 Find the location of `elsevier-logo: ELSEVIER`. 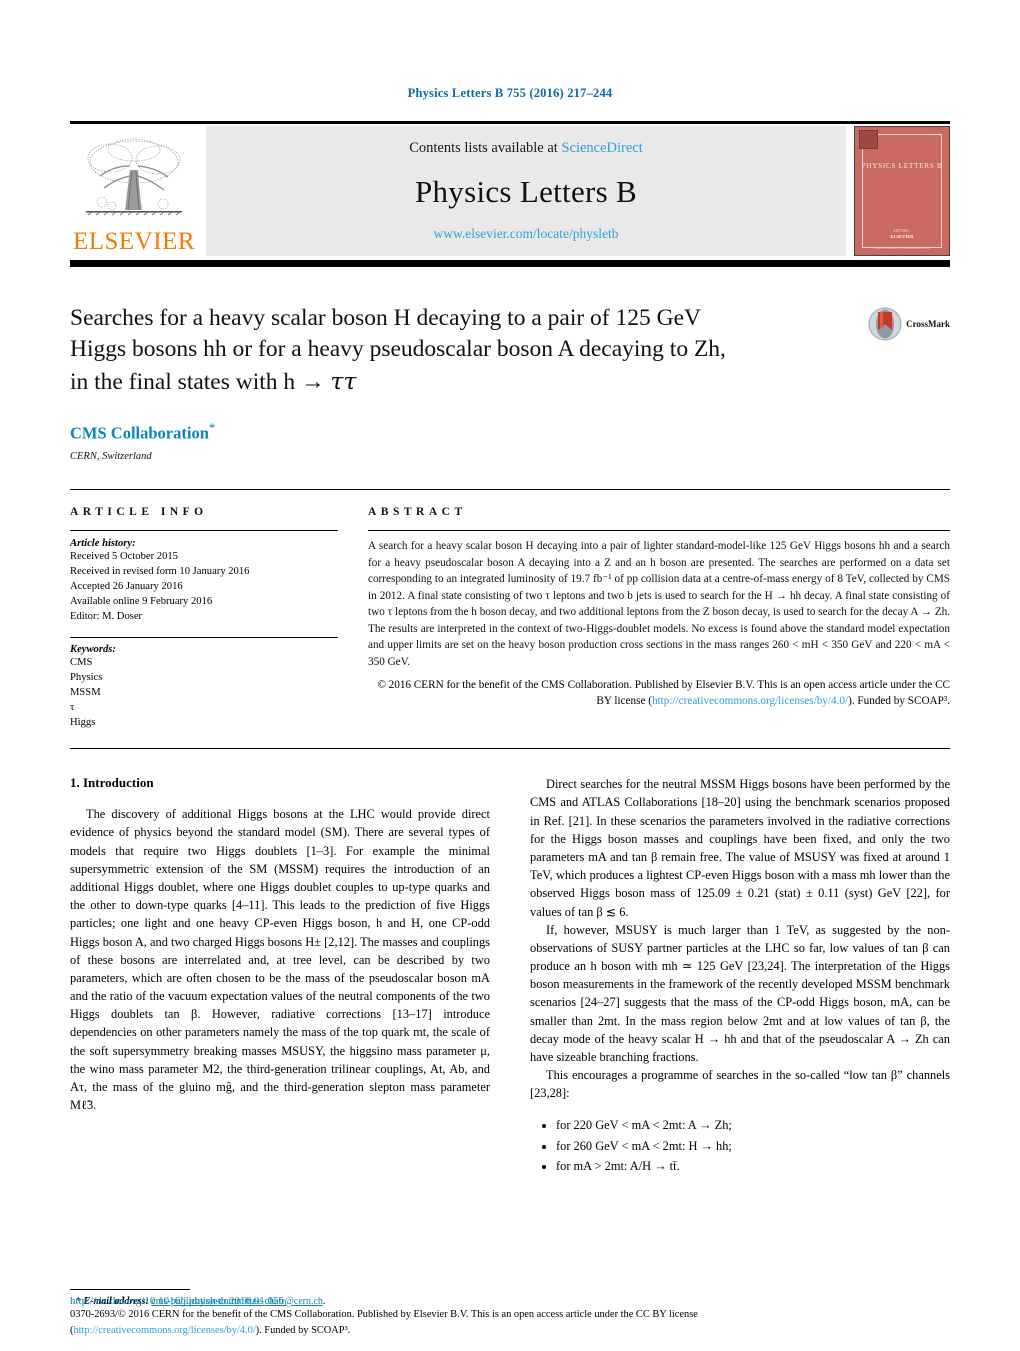

elsevier-logo: ELSEVIER is located at coordinates (134, 191).